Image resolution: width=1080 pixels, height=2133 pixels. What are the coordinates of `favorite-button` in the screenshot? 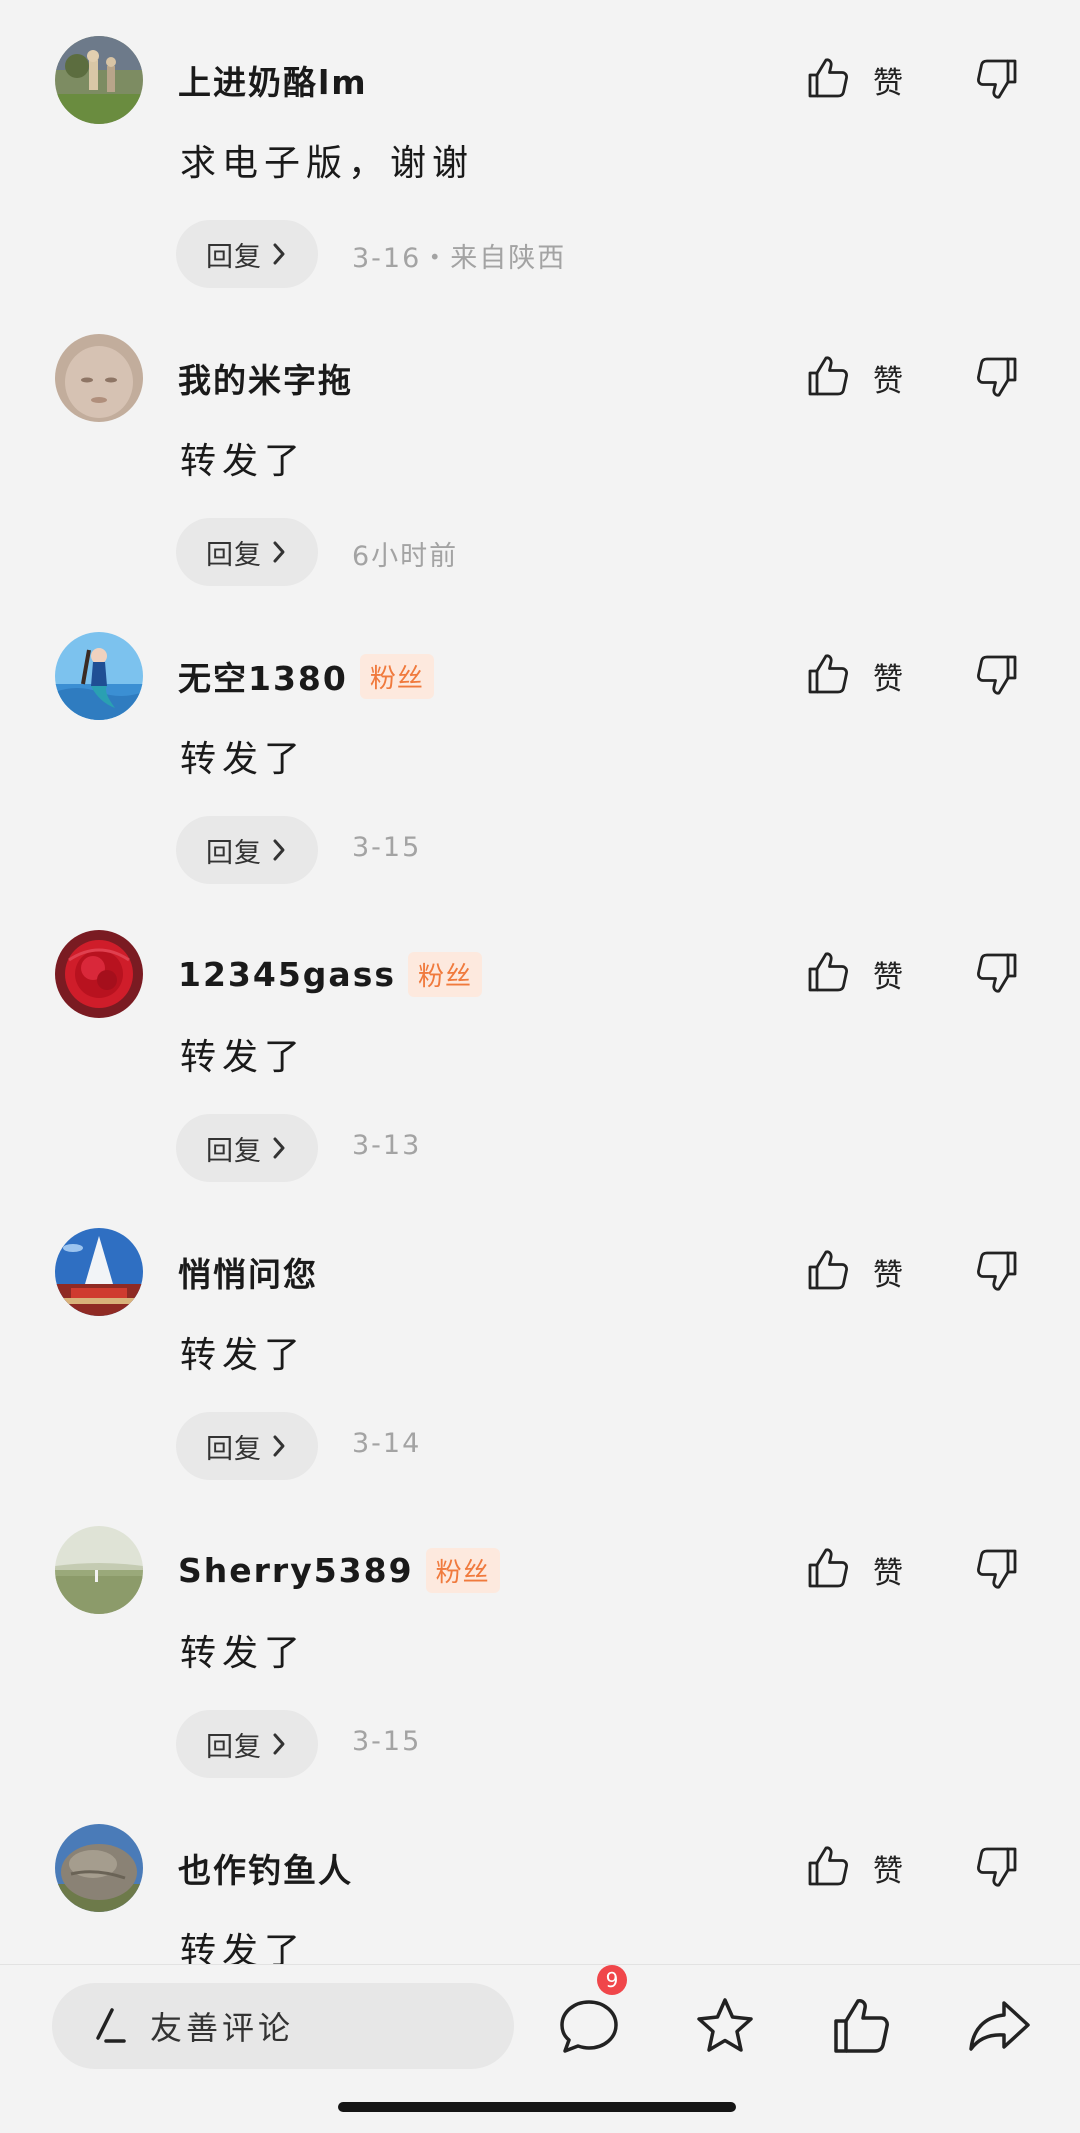 It's located at (725, 2026).